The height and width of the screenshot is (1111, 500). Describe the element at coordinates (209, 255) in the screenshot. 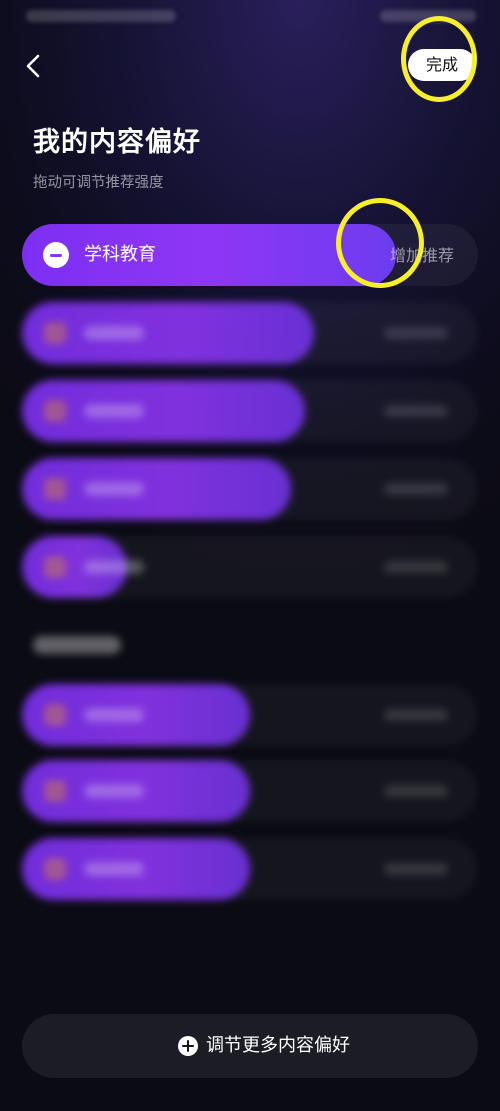

I see `preference-slider-fill` at that location.